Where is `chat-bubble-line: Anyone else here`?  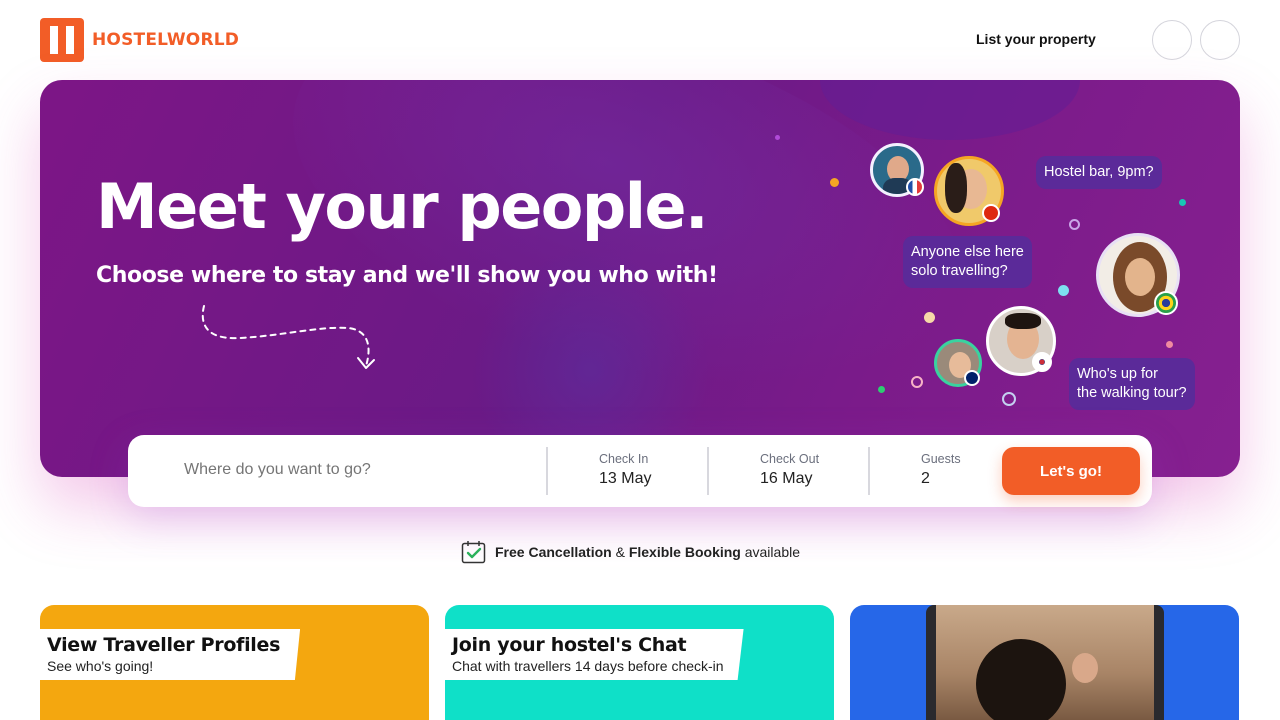 chat-bubble-line: Anyone else here is located at coordinates (967, 252).